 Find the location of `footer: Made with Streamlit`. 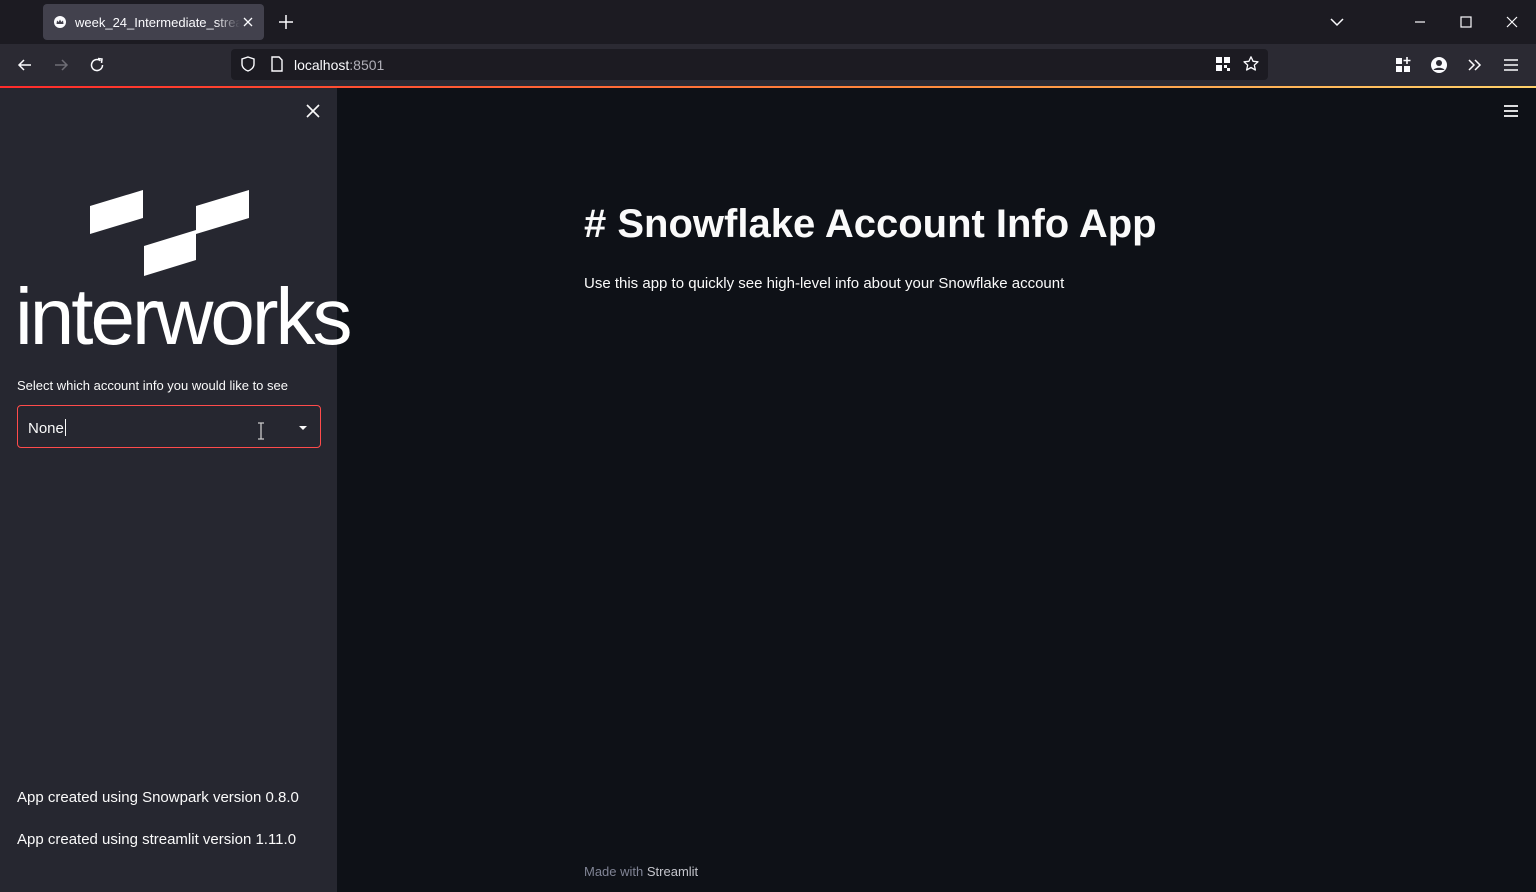

footer: Made with Streamlit is located at coordinates (641, 871).